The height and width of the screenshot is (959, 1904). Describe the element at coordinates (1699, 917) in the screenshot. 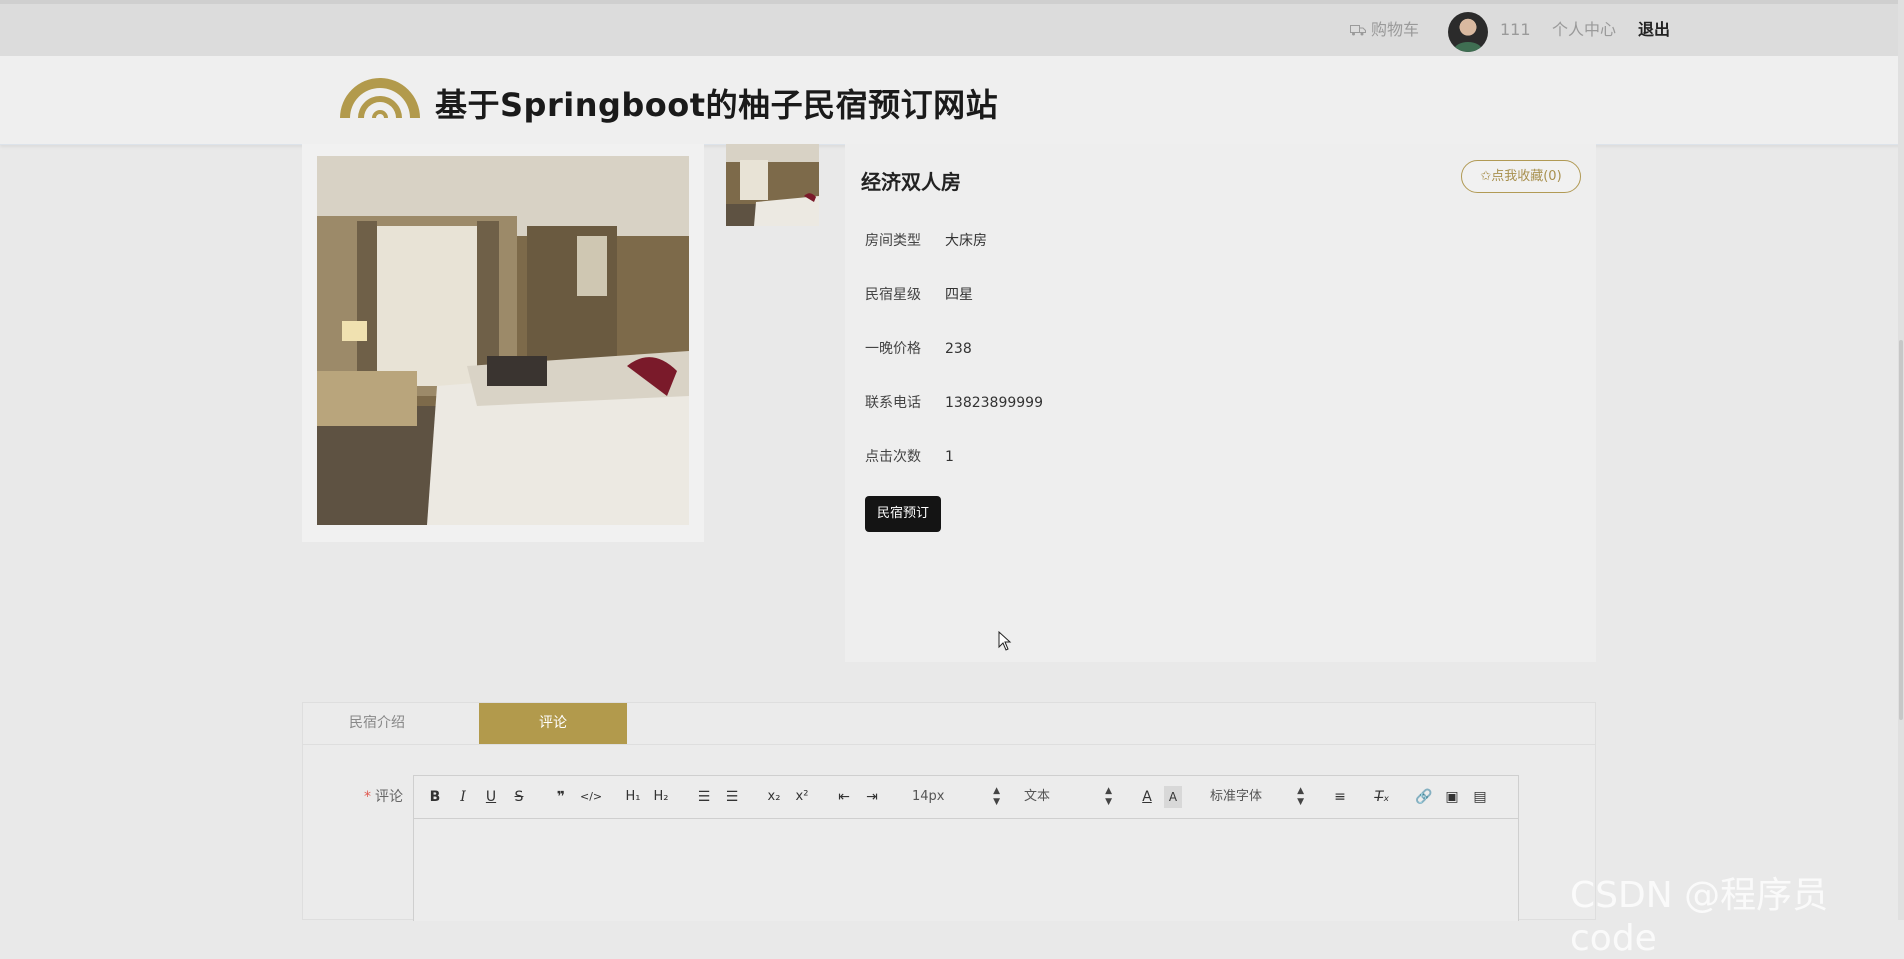

I see `watermark: CSDN @程序员code` at that location.